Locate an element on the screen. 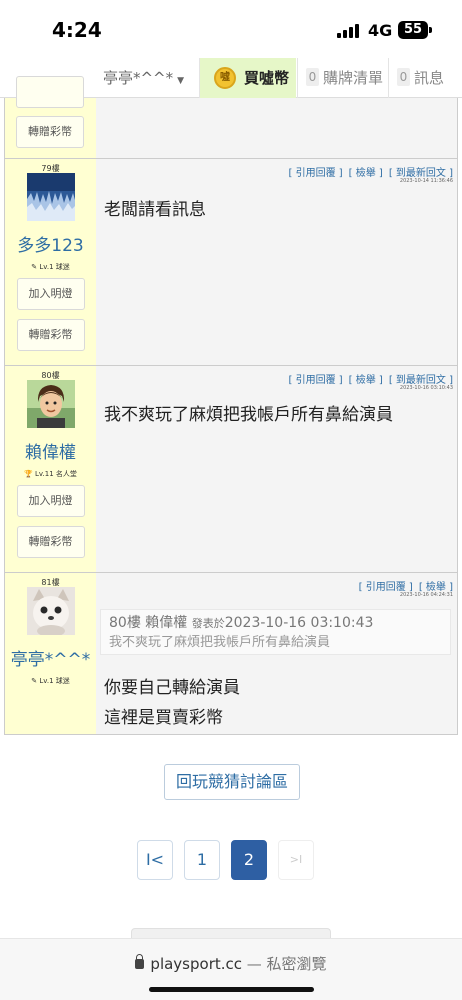  purchase-list-label: 購牌清單 is located at coordinates (353, 78).